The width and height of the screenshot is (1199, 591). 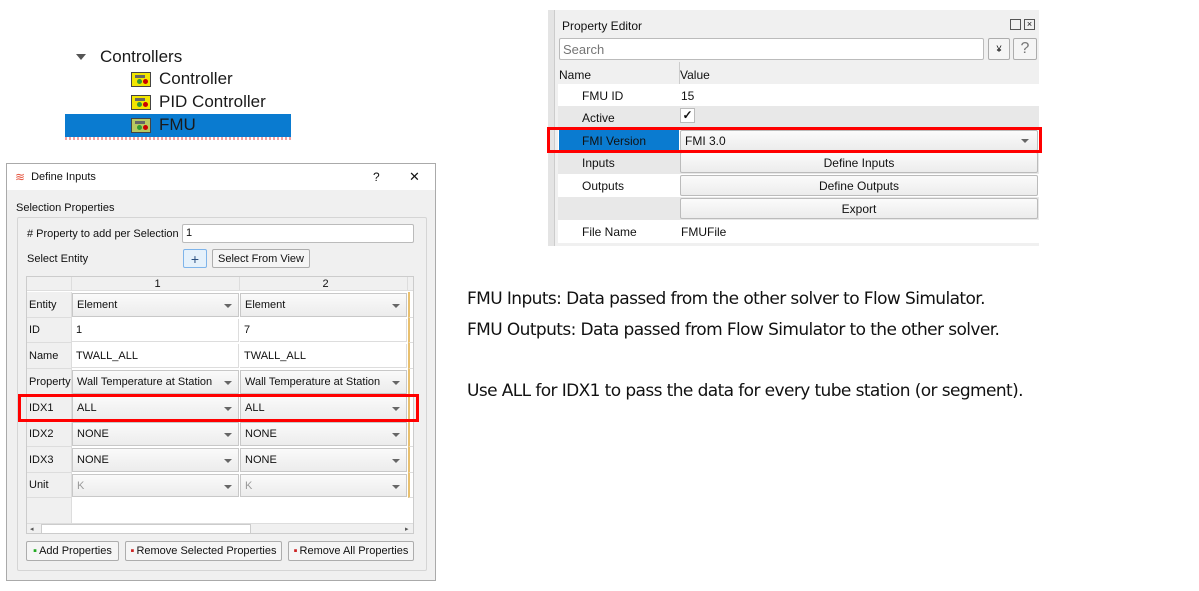 What do you see at coordinates (49, 460) in the screenshot?
I see `row-header: IDX3` at bounding box center [49, 460].